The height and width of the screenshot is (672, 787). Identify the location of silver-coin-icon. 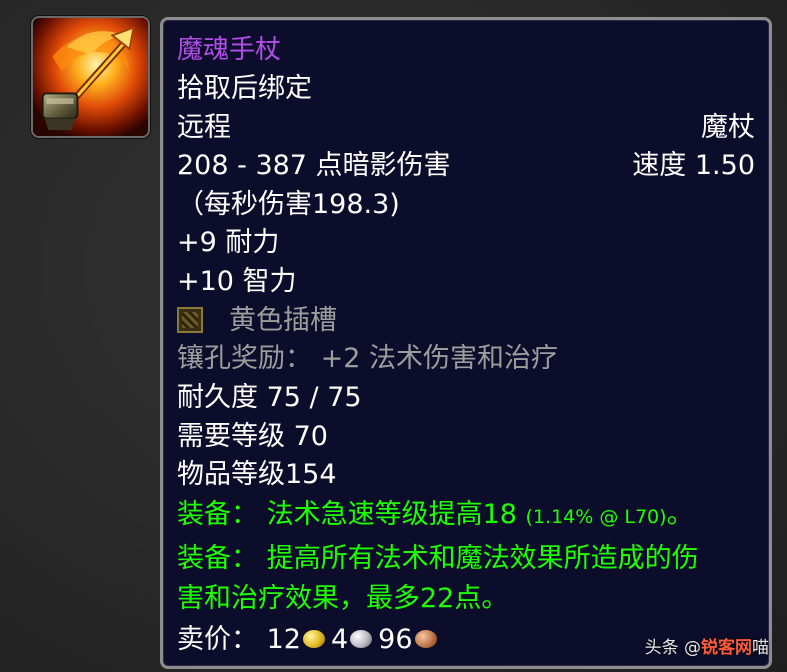
(361, 638).